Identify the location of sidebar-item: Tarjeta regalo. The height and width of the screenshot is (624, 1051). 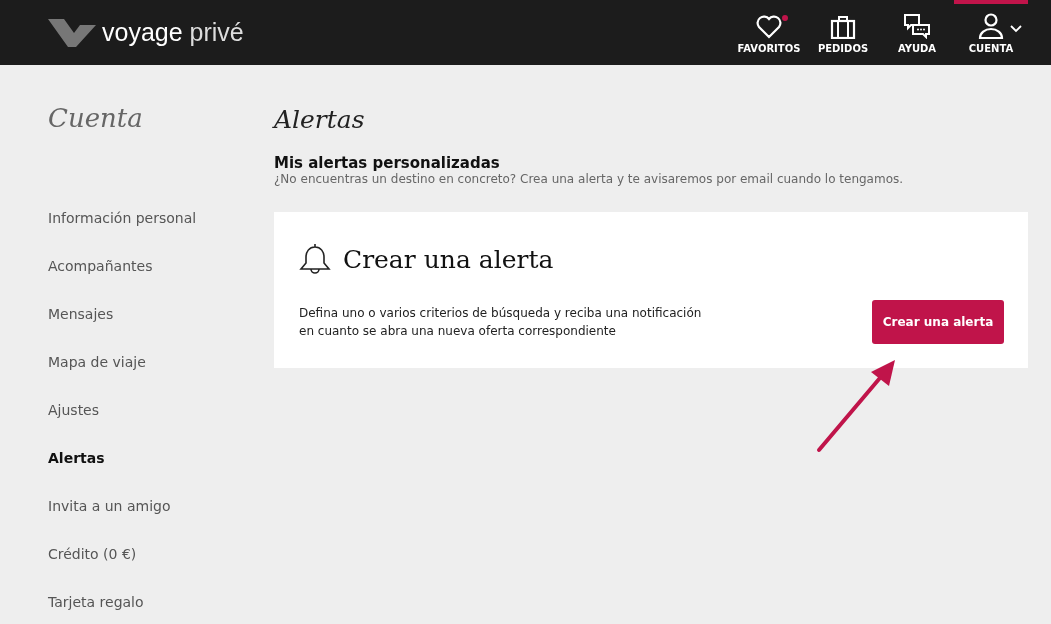
(161, 608).